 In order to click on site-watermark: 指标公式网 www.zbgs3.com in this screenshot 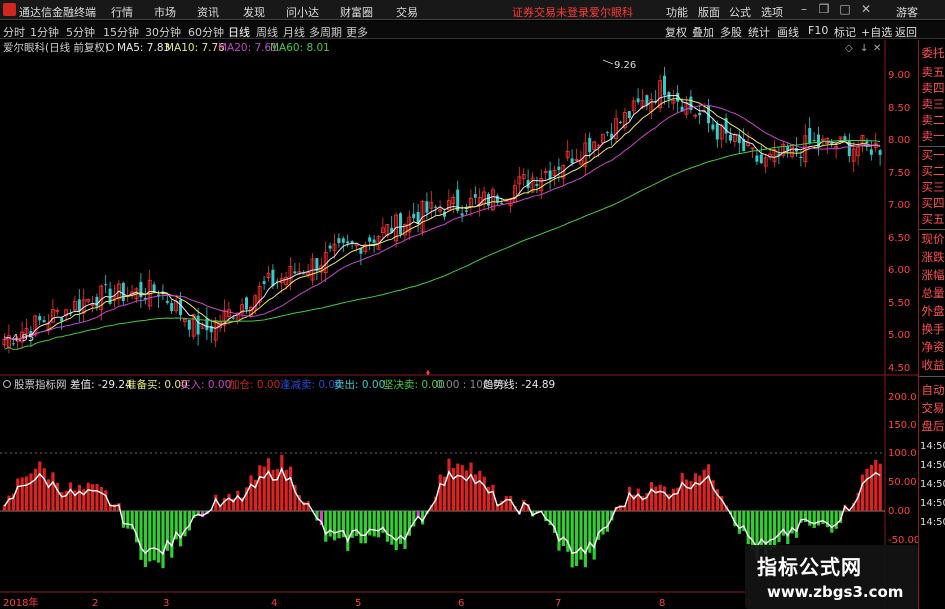, I will do `click(831, 577)`.